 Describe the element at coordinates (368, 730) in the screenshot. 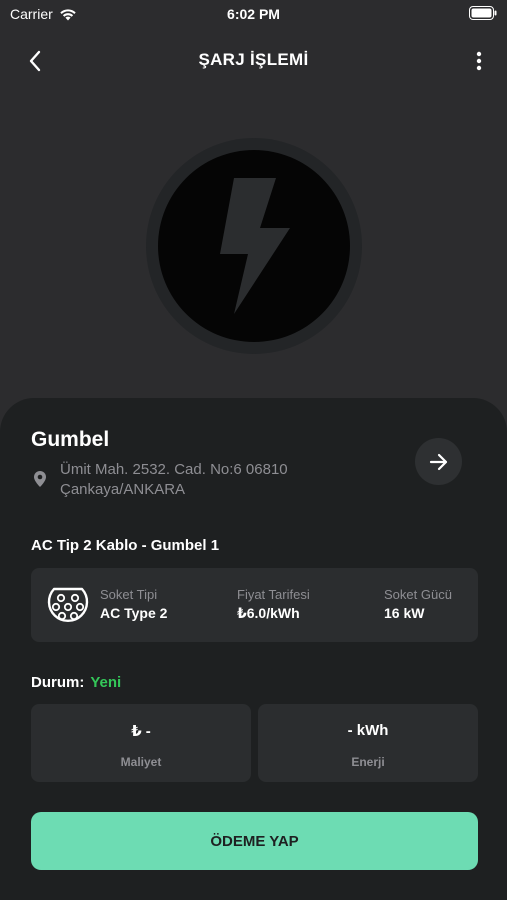

I see `energy-value: - kWh` at that location.